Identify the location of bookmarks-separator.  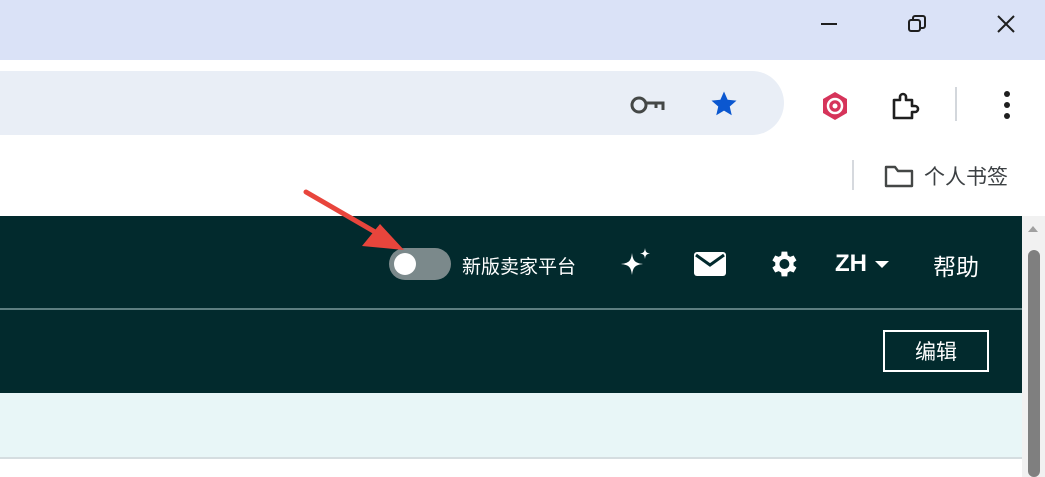
(853, 175).